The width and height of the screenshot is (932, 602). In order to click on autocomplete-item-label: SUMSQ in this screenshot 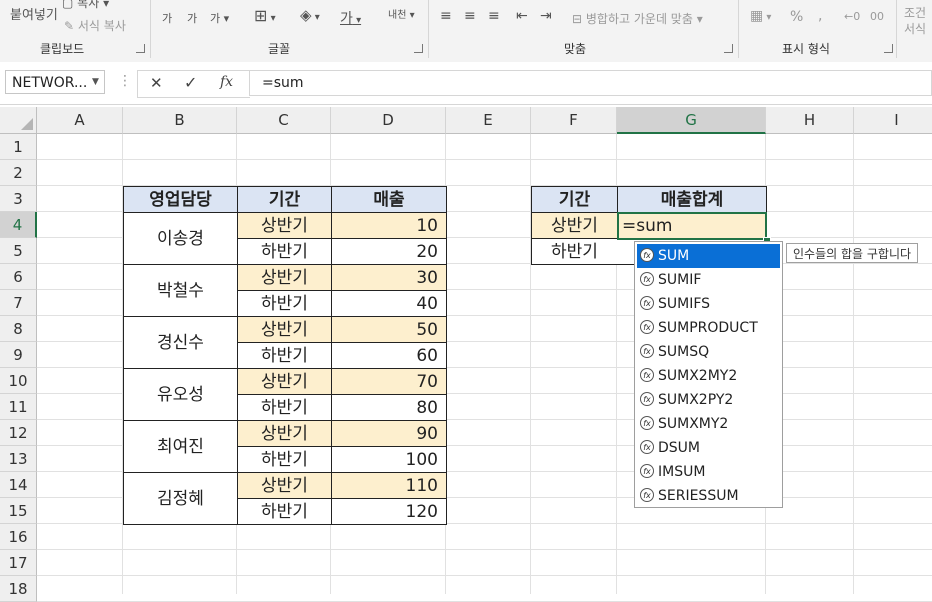, I will do `click(684, 352)`.